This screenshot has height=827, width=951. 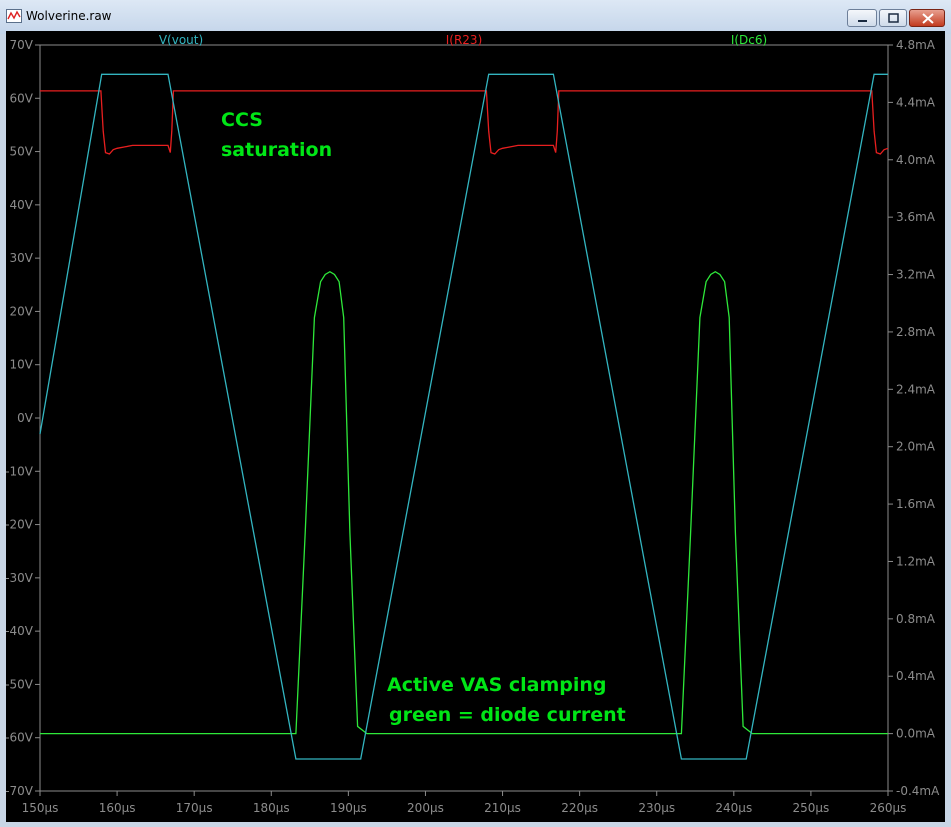 What do you see at coordinates (22, 311) in the screenshot?
I see `left-tick-label: 20V` at bounding box center [22, 311].